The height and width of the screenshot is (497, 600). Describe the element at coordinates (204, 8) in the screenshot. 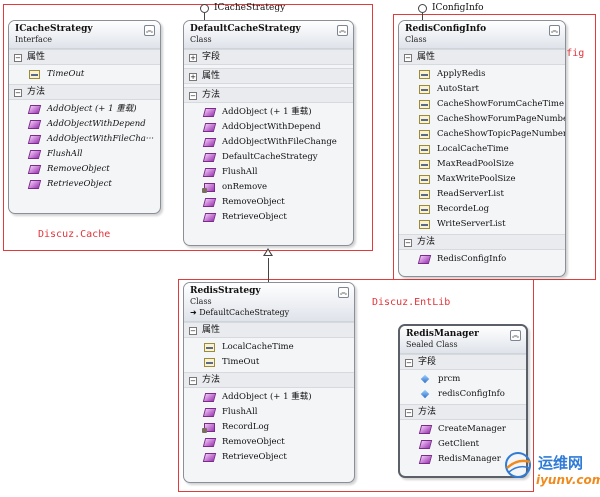

I see `interface-lollipop-icache` at that location.